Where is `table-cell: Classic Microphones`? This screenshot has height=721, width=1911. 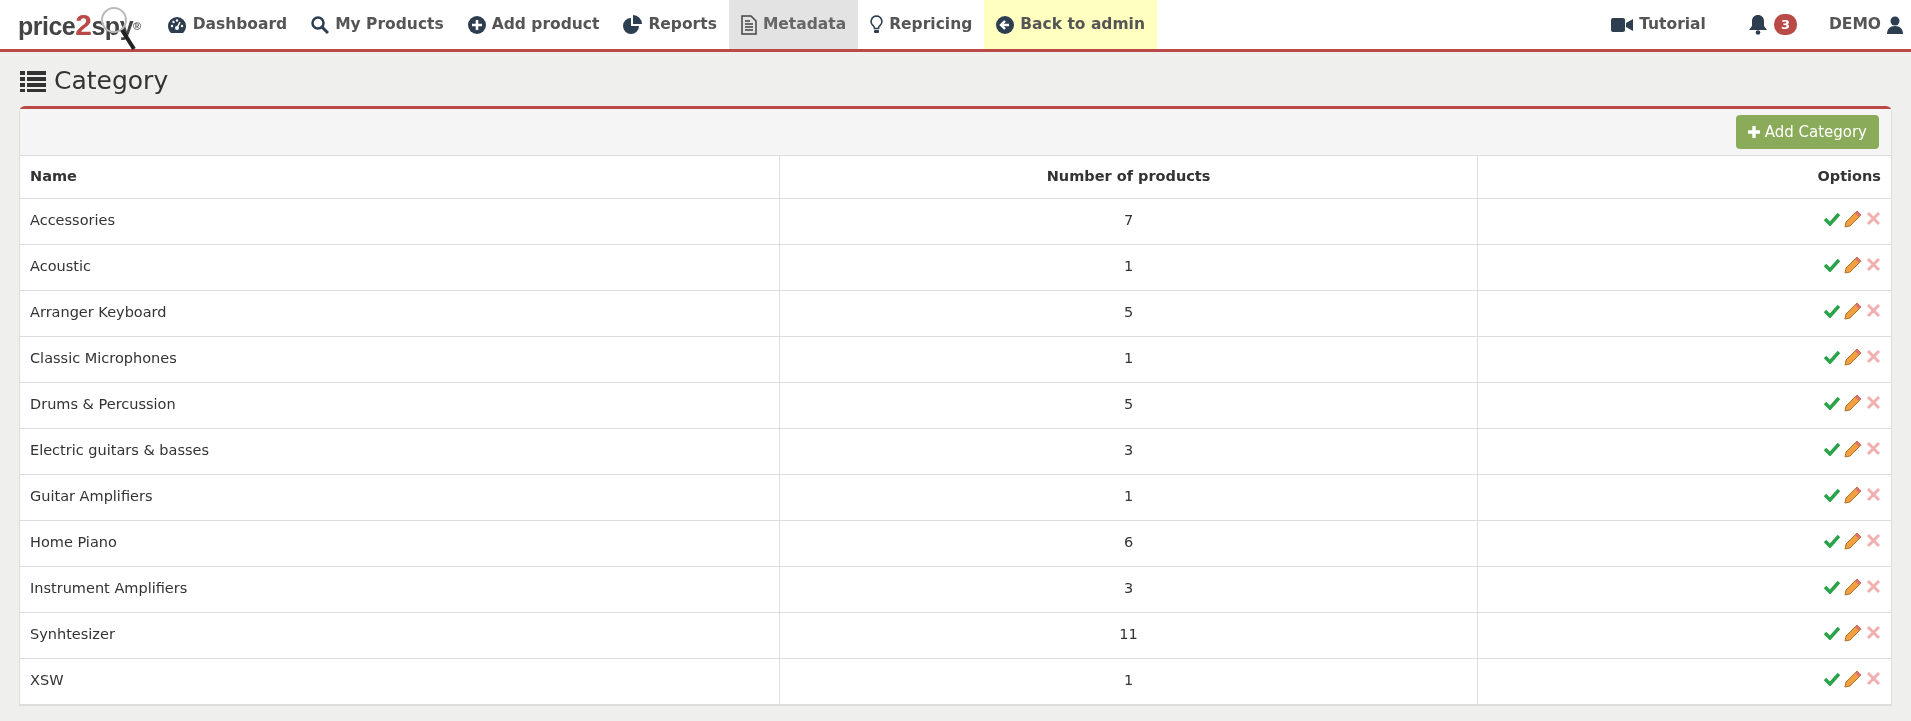 table-cell: Classic Microphones is located at coordinates (400, 359).